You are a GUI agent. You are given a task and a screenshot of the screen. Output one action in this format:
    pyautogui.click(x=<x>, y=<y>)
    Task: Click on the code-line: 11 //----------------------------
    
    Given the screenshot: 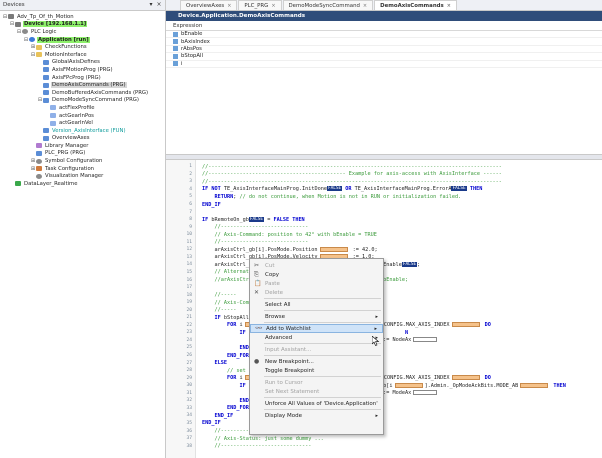 What is the action you would take?
    pyautogui.click(x=384, y=243)
    